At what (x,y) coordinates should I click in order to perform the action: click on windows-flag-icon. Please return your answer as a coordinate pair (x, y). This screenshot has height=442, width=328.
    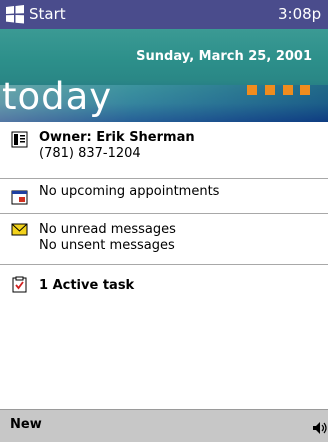
    Looking at the image, I should click on (15, 14).